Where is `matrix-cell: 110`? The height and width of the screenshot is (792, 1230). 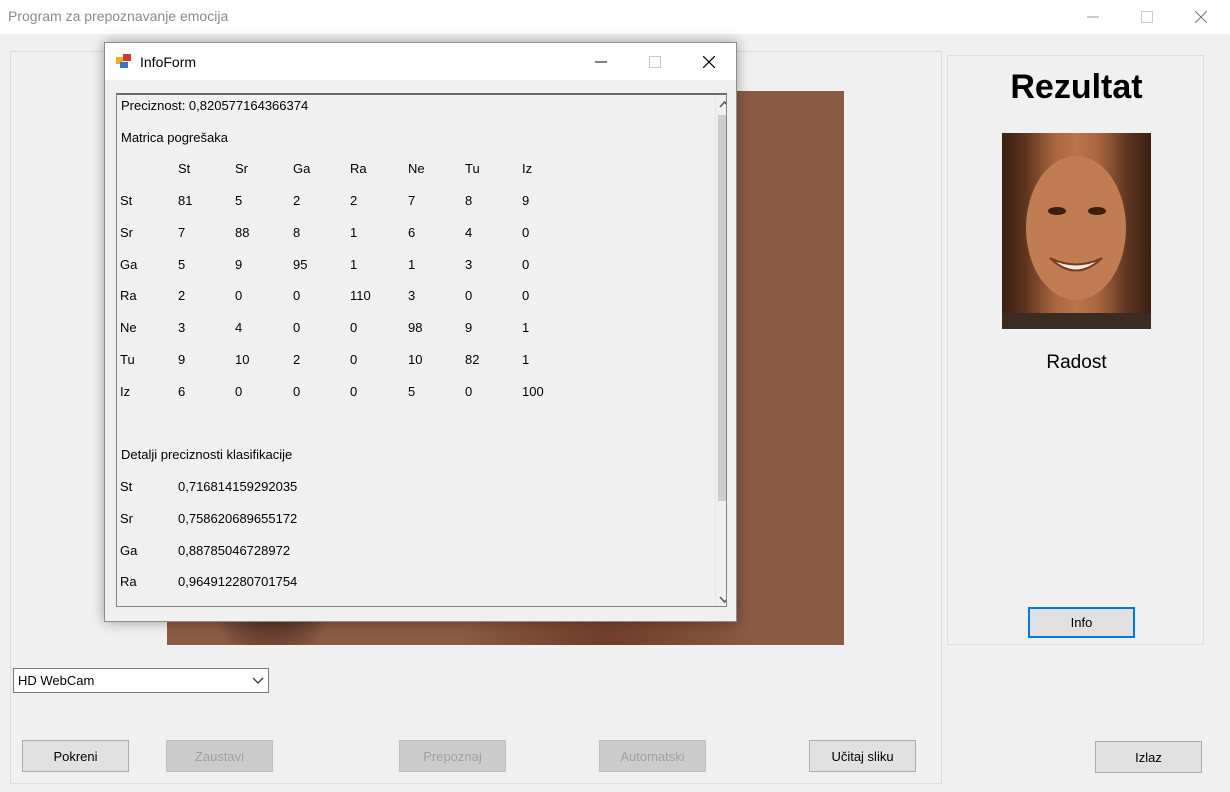
matrix-cell: 110 is located at coordinates (360, 296).